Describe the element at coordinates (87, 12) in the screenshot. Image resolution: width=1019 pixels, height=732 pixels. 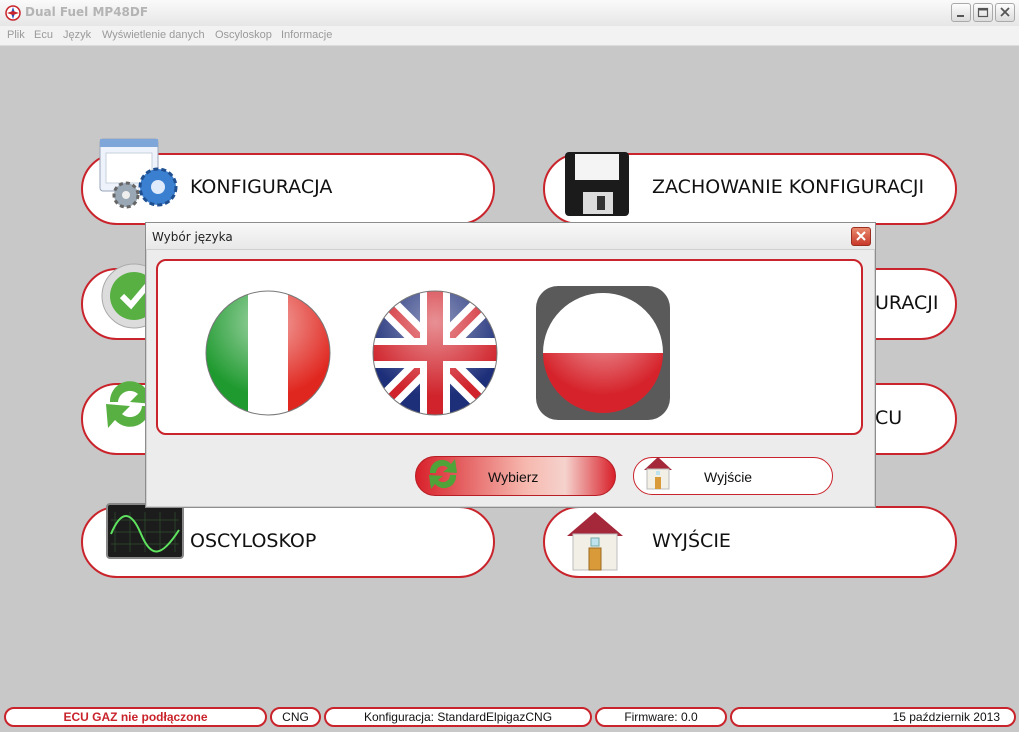
I see `window-title: Dual Fuel MP48DF` at that location.